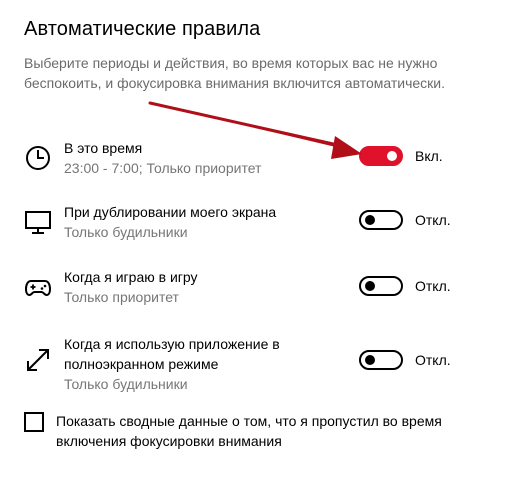  What do you see at coordinates (163, 168) in the screenshot?
I see `rule-subtitle: 23:00 - 7:00; Только приоритет` at bounding box center [163, 168].